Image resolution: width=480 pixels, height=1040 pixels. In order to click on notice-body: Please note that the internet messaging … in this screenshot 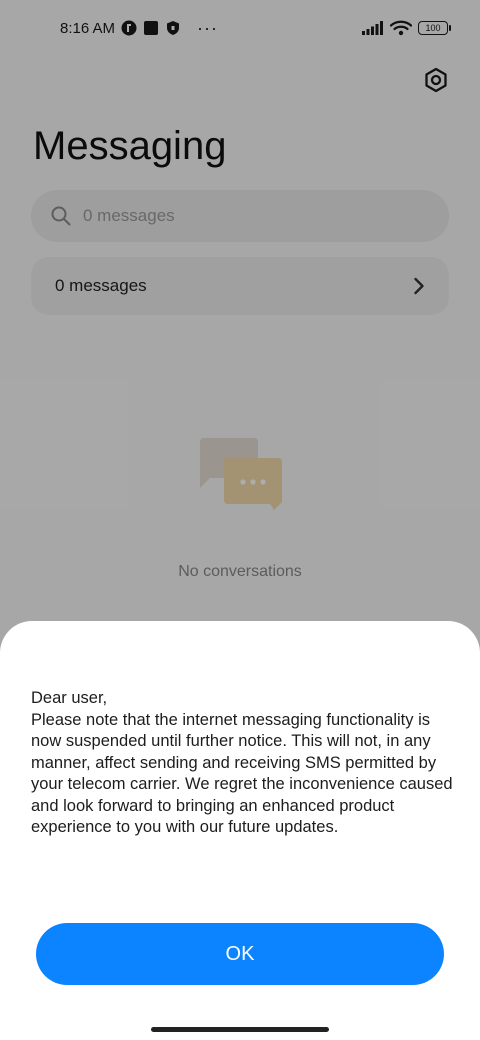, I will do `click(242, 773)`.